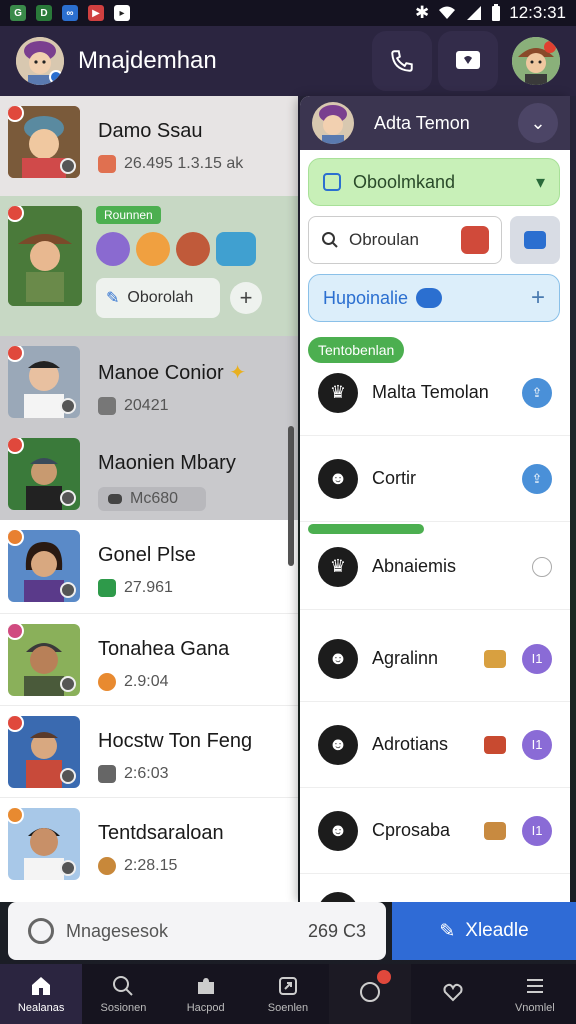  Describe the element at coordinates (40, 61) in the screenshot. I see `profile-avatar` at that location.